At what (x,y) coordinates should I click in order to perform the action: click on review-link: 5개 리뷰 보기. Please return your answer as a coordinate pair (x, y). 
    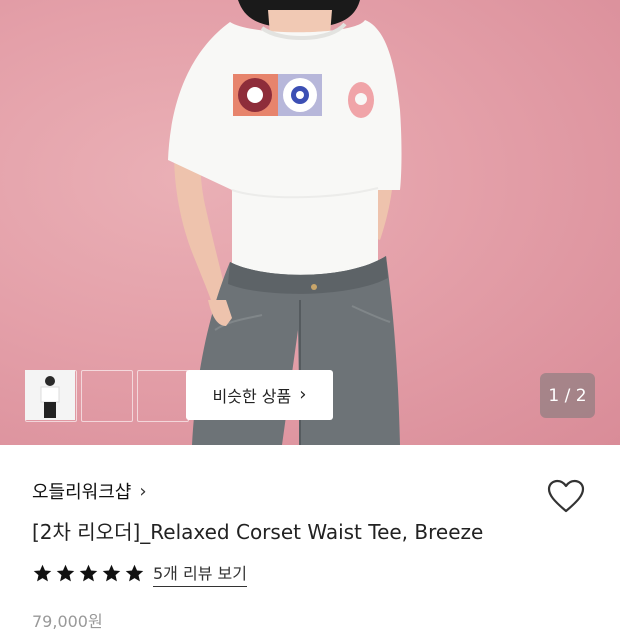
    Looking at the image, I should click on (200, 573).